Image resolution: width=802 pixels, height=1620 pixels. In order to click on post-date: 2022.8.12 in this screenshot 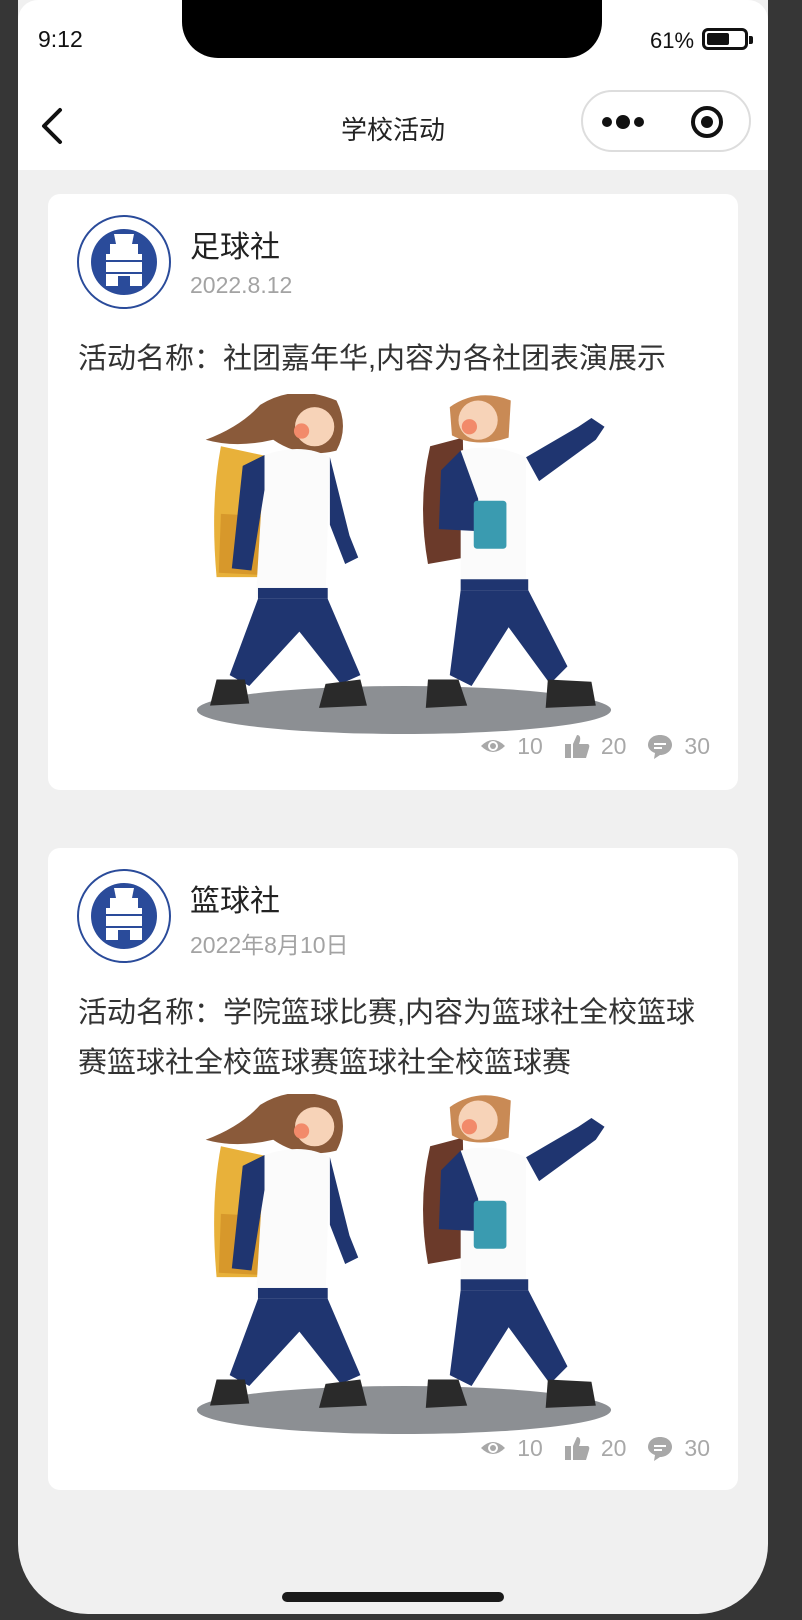, I will do `click(241, 285)`.